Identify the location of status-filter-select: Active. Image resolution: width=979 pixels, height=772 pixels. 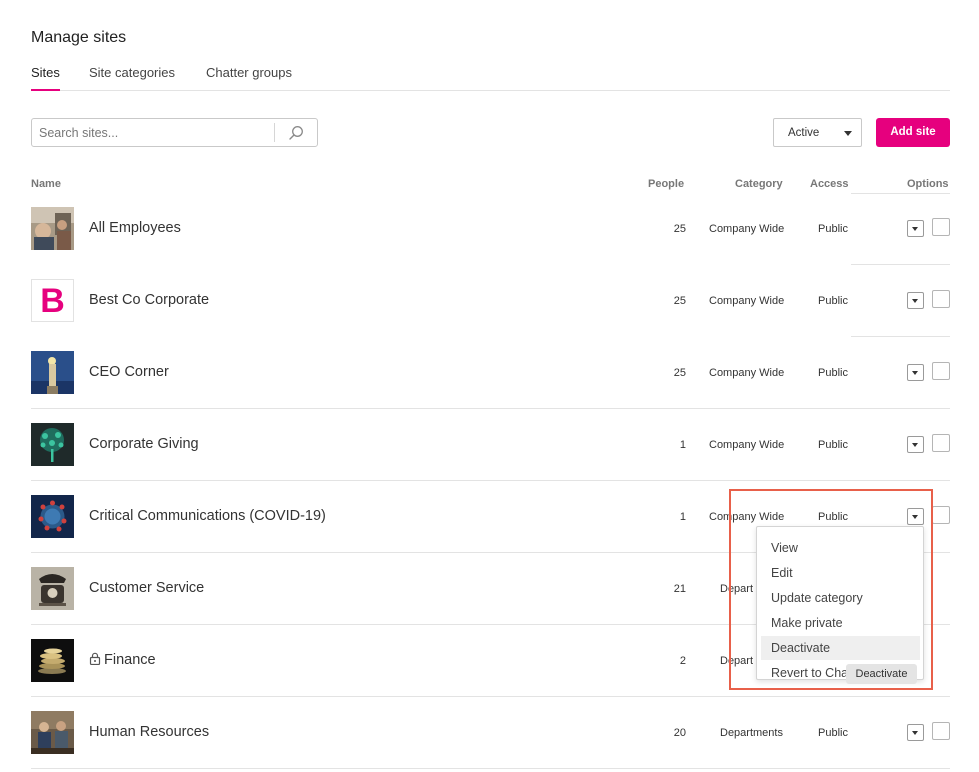
(817, 132).